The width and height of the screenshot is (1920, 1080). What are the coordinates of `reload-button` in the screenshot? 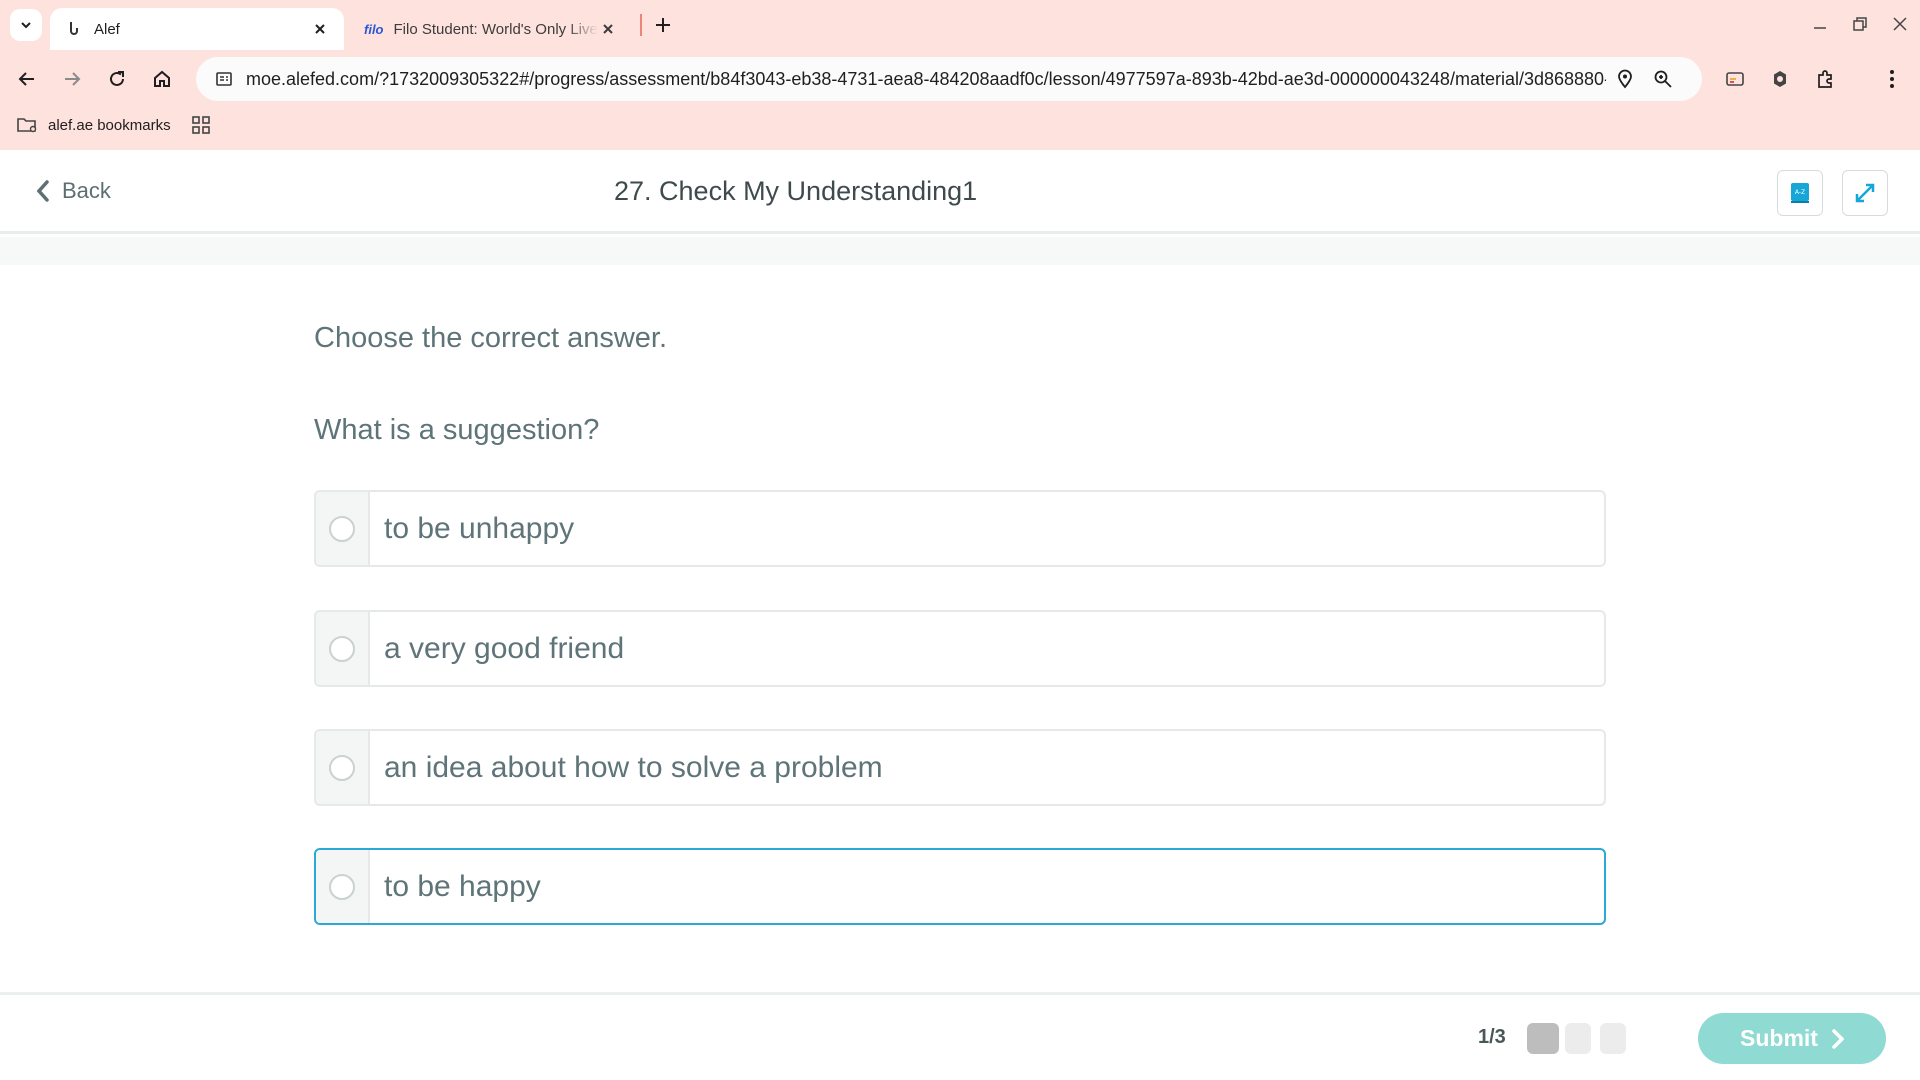 It's located at (117, 79).